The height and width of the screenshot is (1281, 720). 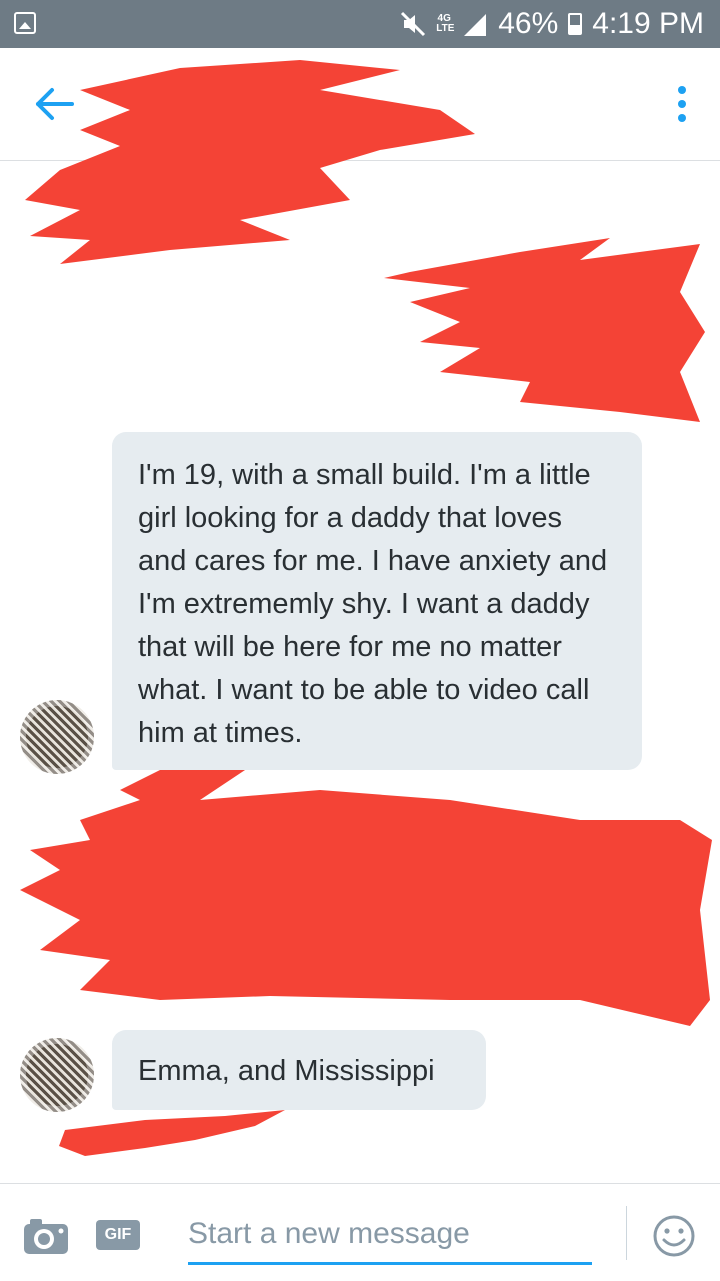 I want to click on emoji-button, so click(x=674, y=1236).